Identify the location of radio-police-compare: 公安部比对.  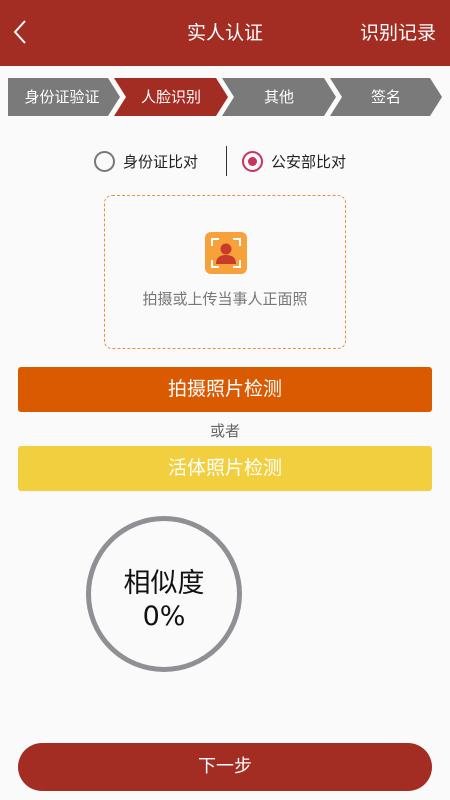
(294, 161).